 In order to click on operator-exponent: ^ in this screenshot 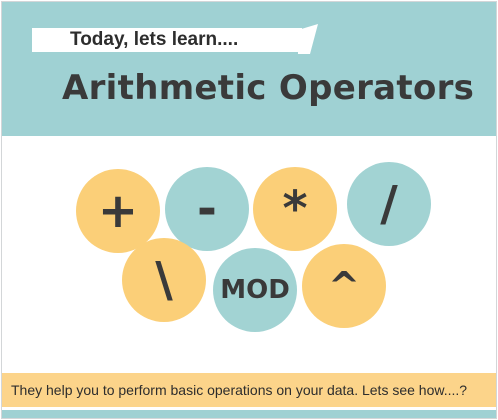, I will do `click(344, 286)`.